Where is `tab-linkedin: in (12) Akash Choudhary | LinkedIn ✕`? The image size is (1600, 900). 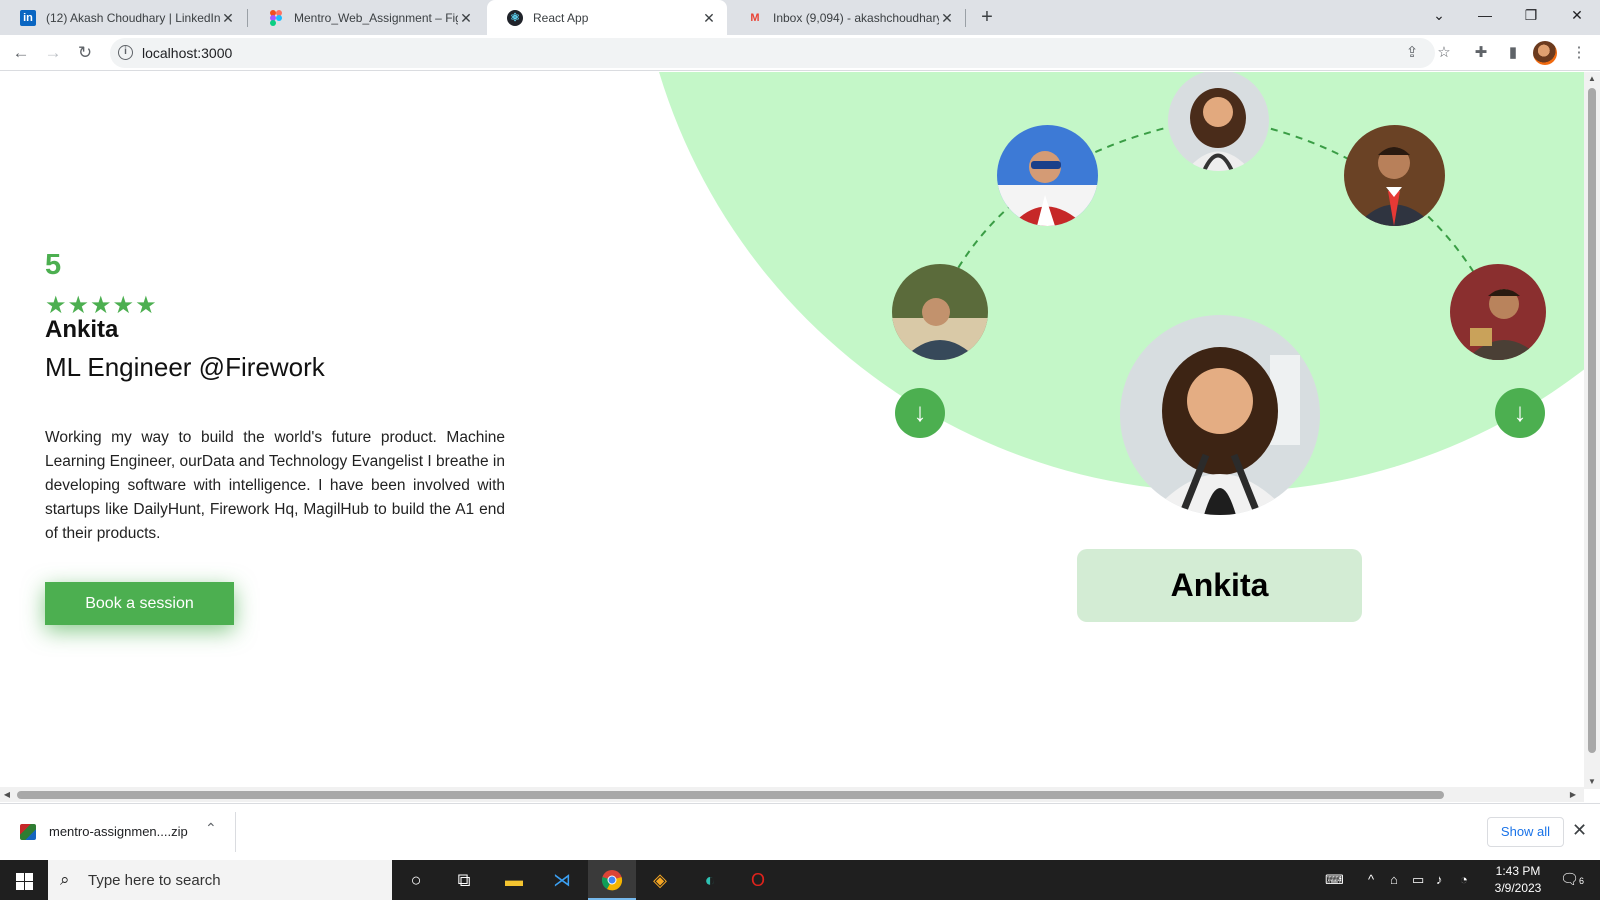 tab-linkedin: in (12) Akash Choudhary | LinkedIn ✕ is located at coordinates (123, 17).